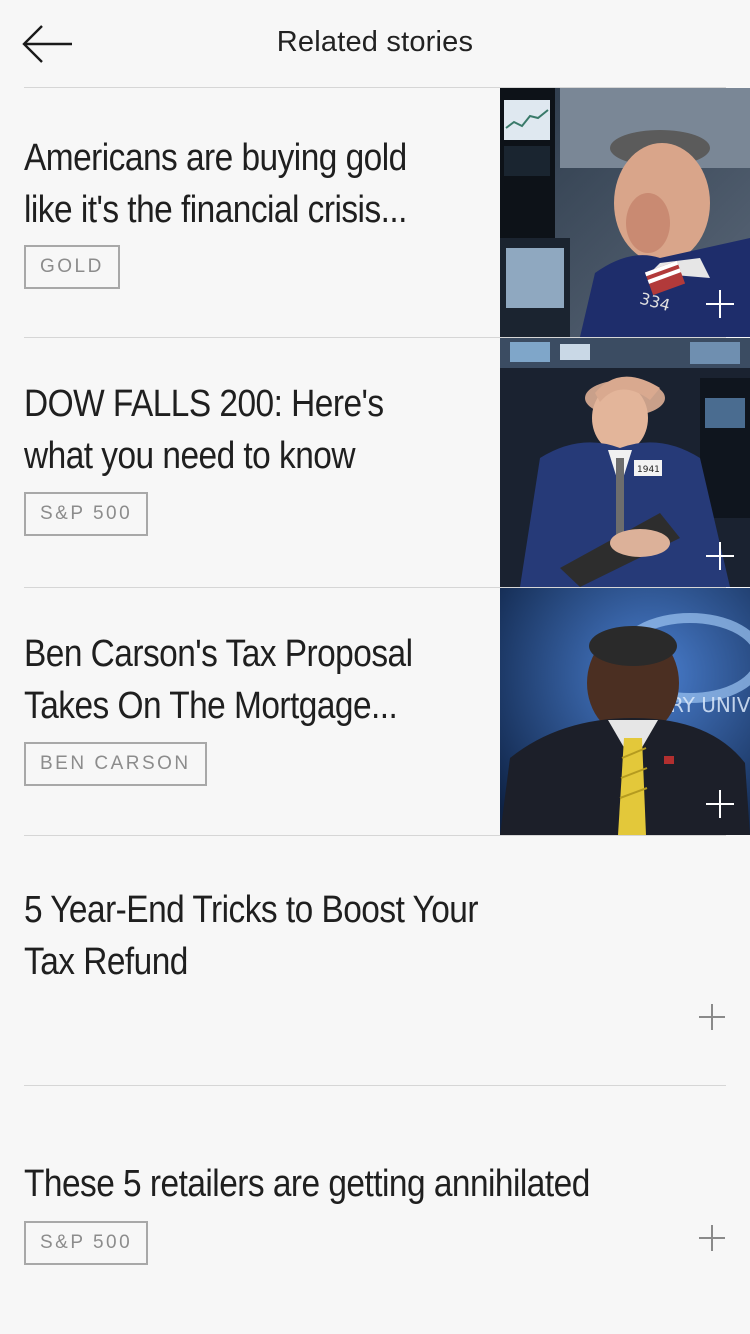 This screenshot has width=750, height=1334. Describe the element at coordinates (204, 404) in the screenshot. I see `story-title-line: DOW FALLS 200: Here's` at that location.